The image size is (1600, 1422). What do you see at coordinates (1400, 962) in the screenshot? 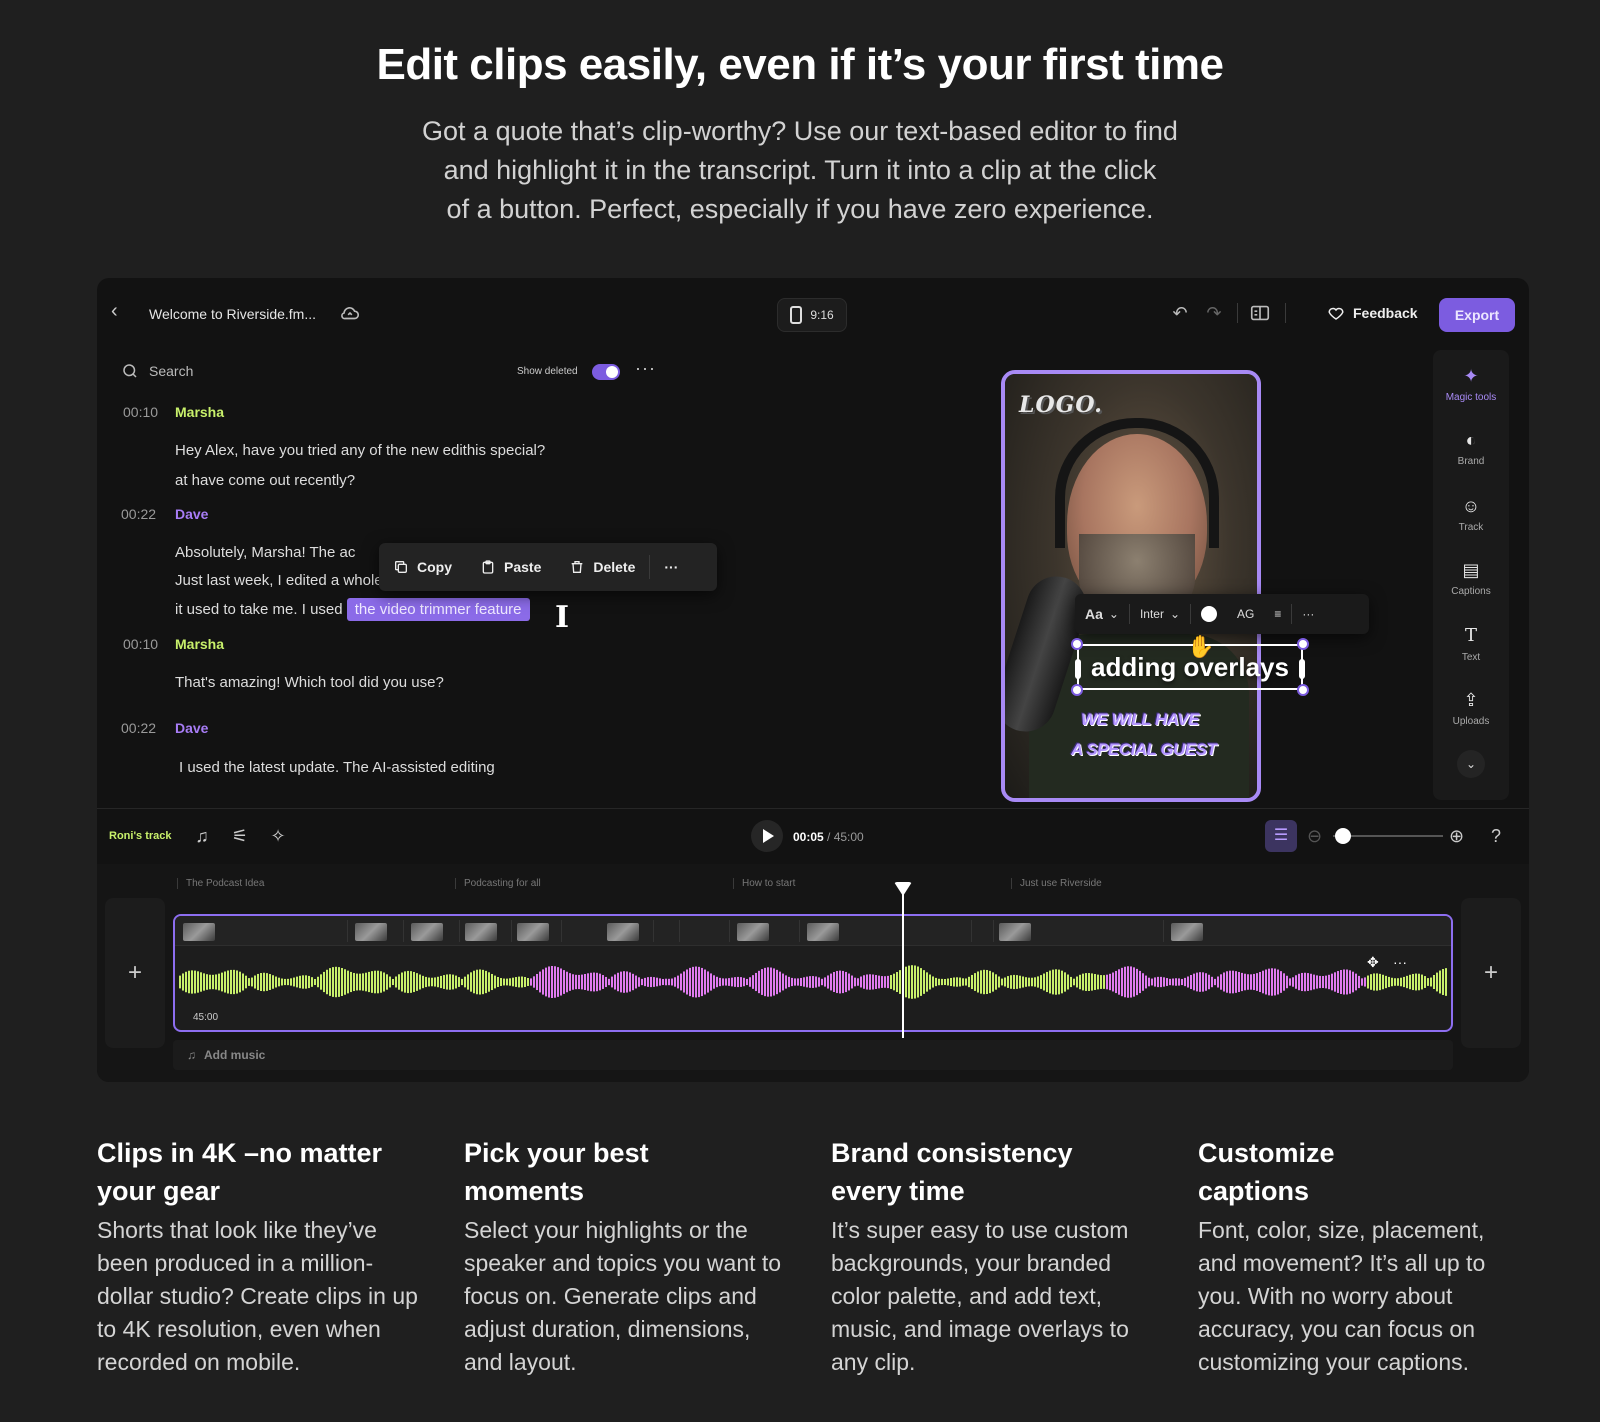
I see `clip-more-icon: ···` at bounding box center [1400, 962].